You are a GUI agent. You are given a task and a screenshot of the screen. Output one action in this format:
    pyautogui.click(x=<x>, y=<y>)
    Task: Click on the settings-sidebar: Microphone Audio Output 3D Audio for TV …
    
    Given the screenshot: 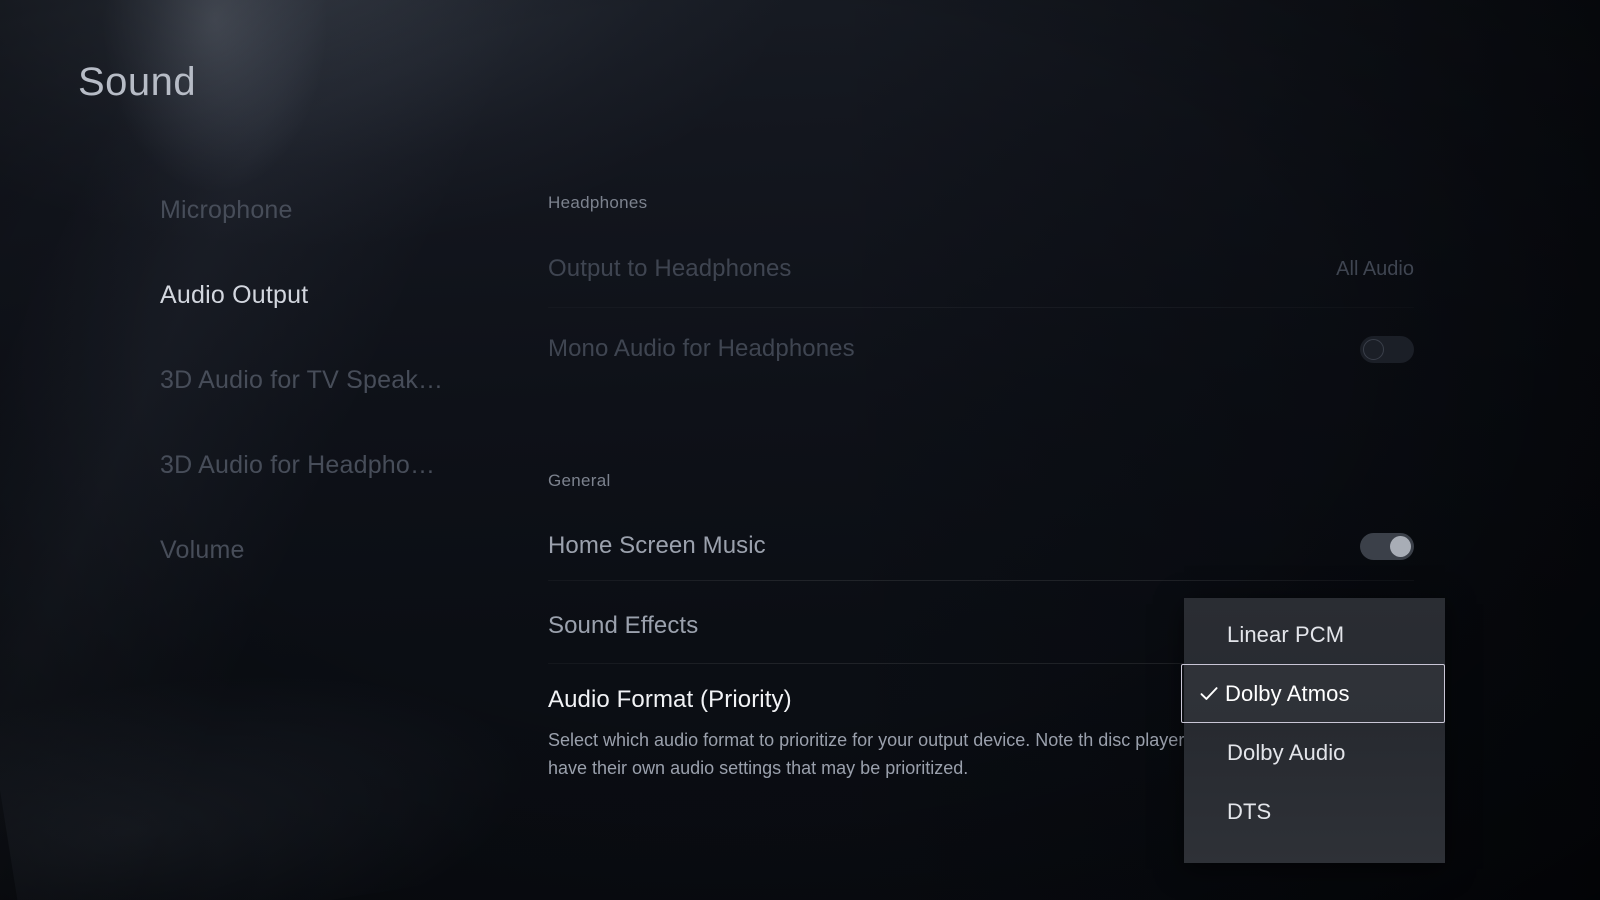 What is the action you would take?
    pyautogui.click(x=325, y=380)
    